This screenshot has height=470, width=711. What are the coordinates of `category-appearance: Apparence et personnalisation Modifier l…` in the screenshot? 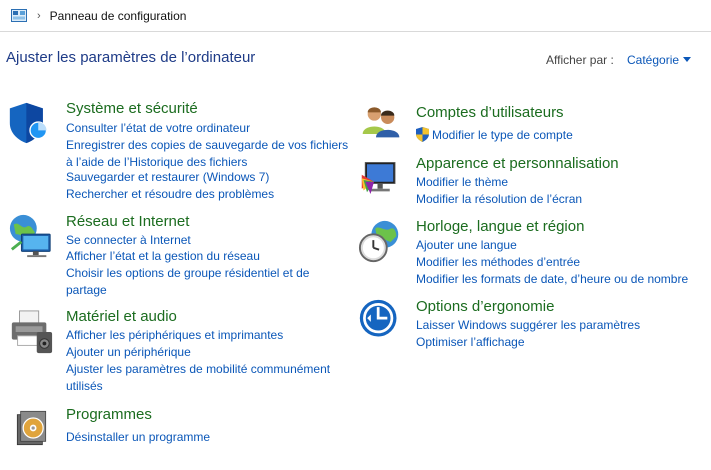 It's located at (533, 182).